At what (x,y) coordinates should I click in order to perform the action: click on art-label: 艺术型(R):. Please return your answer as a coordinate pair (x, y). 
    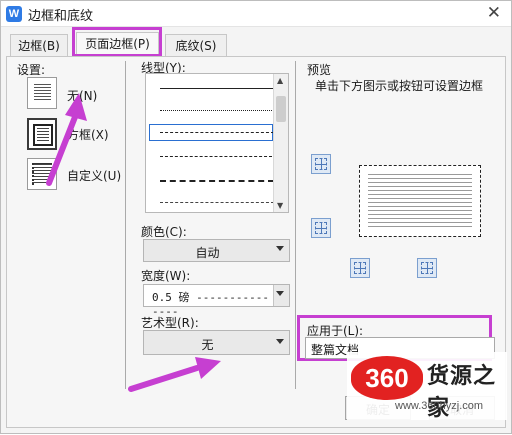
    Looking at the image, I should click on (170, 323).